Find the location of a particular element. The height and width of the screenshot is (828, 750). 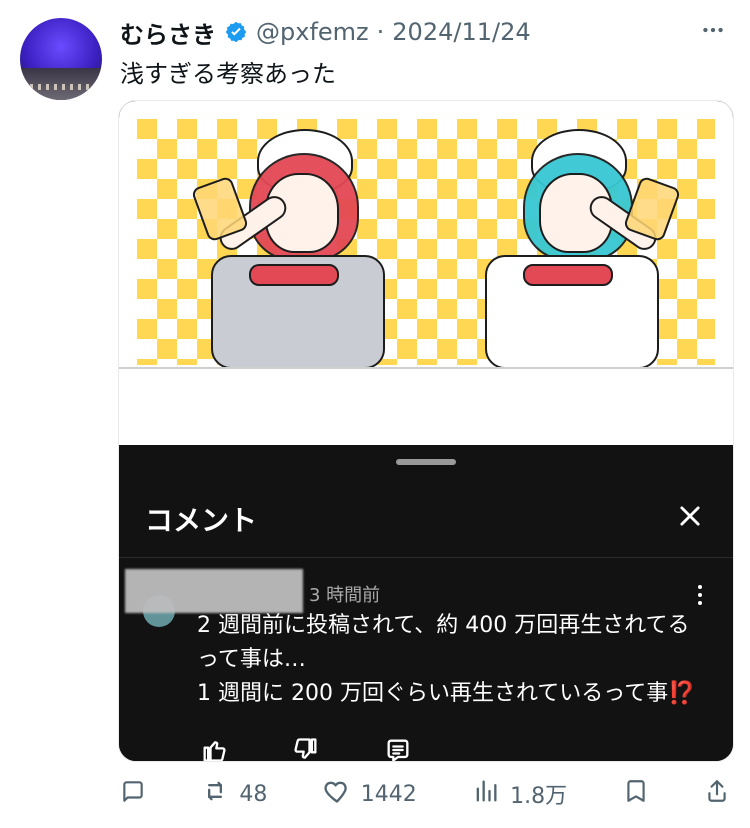

share-icon is located at coordinates (717, 794).